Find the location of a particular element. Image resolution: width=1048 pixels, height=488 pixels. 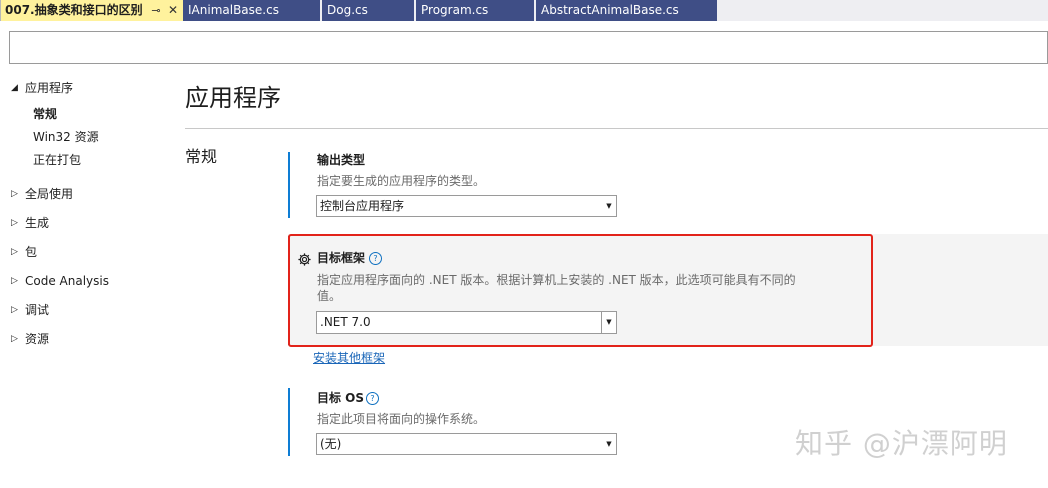

nav-item-build: ▷ 生成 is located at coordinates (85, 223).